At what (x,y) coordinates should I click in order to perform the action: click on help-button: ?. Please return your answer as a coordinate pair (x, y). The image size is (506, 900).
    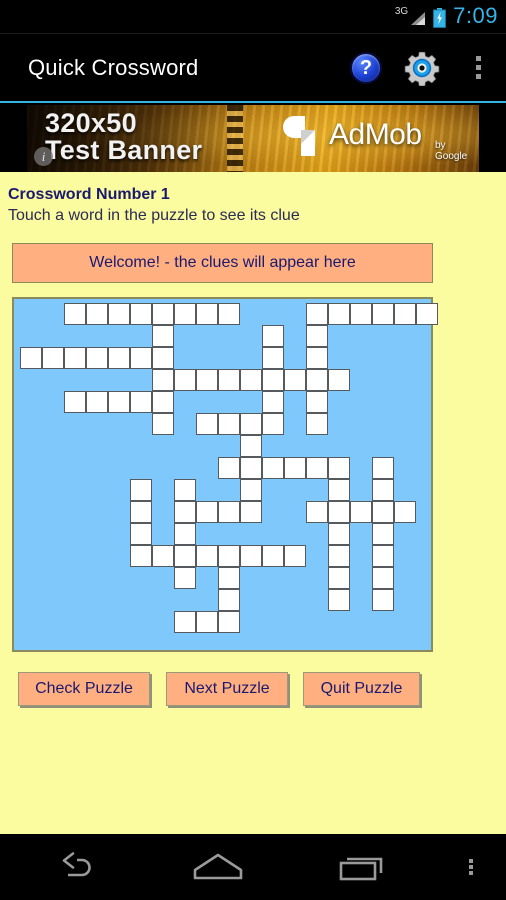
    Looking at the image, I should click on (366, 67).